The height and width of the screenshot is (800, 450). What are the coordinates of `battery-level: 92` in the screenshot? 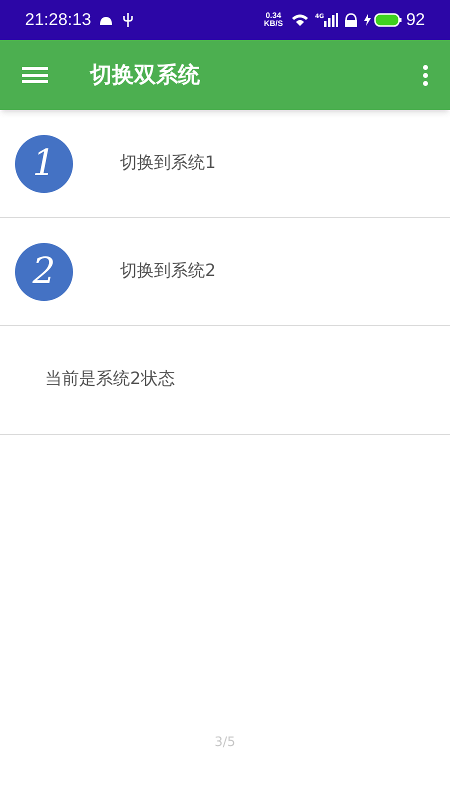 It's located at (415, 20).